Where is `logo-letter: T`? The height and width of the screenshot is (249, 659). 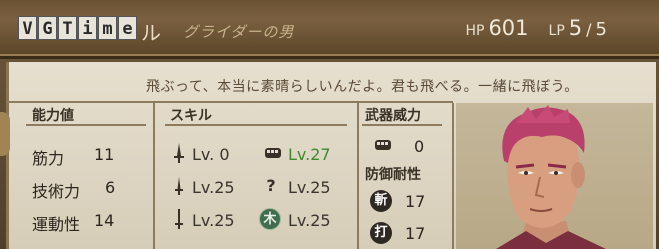 logo-letter: T is located at coordinates (67, 28).